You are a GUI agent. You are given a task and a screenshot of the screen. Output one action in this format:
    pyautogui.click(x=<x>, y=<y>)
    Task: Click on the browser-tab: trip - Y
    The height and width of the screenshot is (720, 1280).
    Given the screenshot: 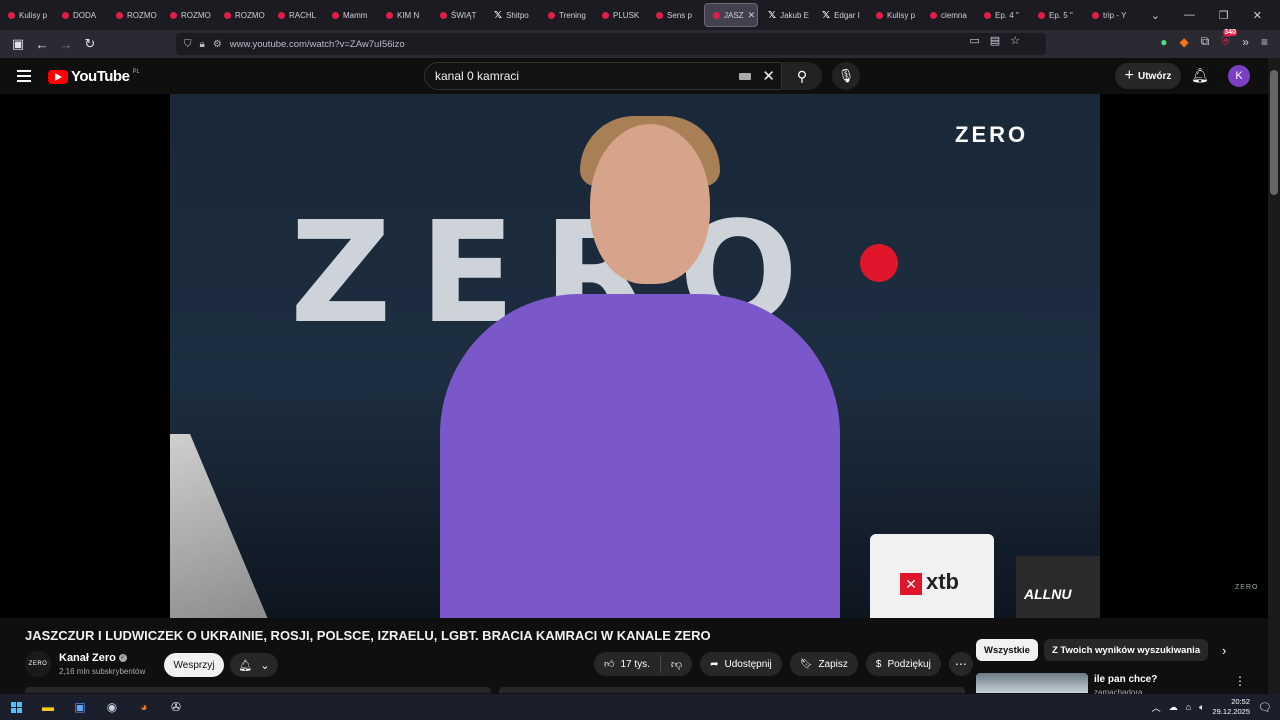 What is the action you would take?
    pyautogui.click(x=1111, y=15)
    